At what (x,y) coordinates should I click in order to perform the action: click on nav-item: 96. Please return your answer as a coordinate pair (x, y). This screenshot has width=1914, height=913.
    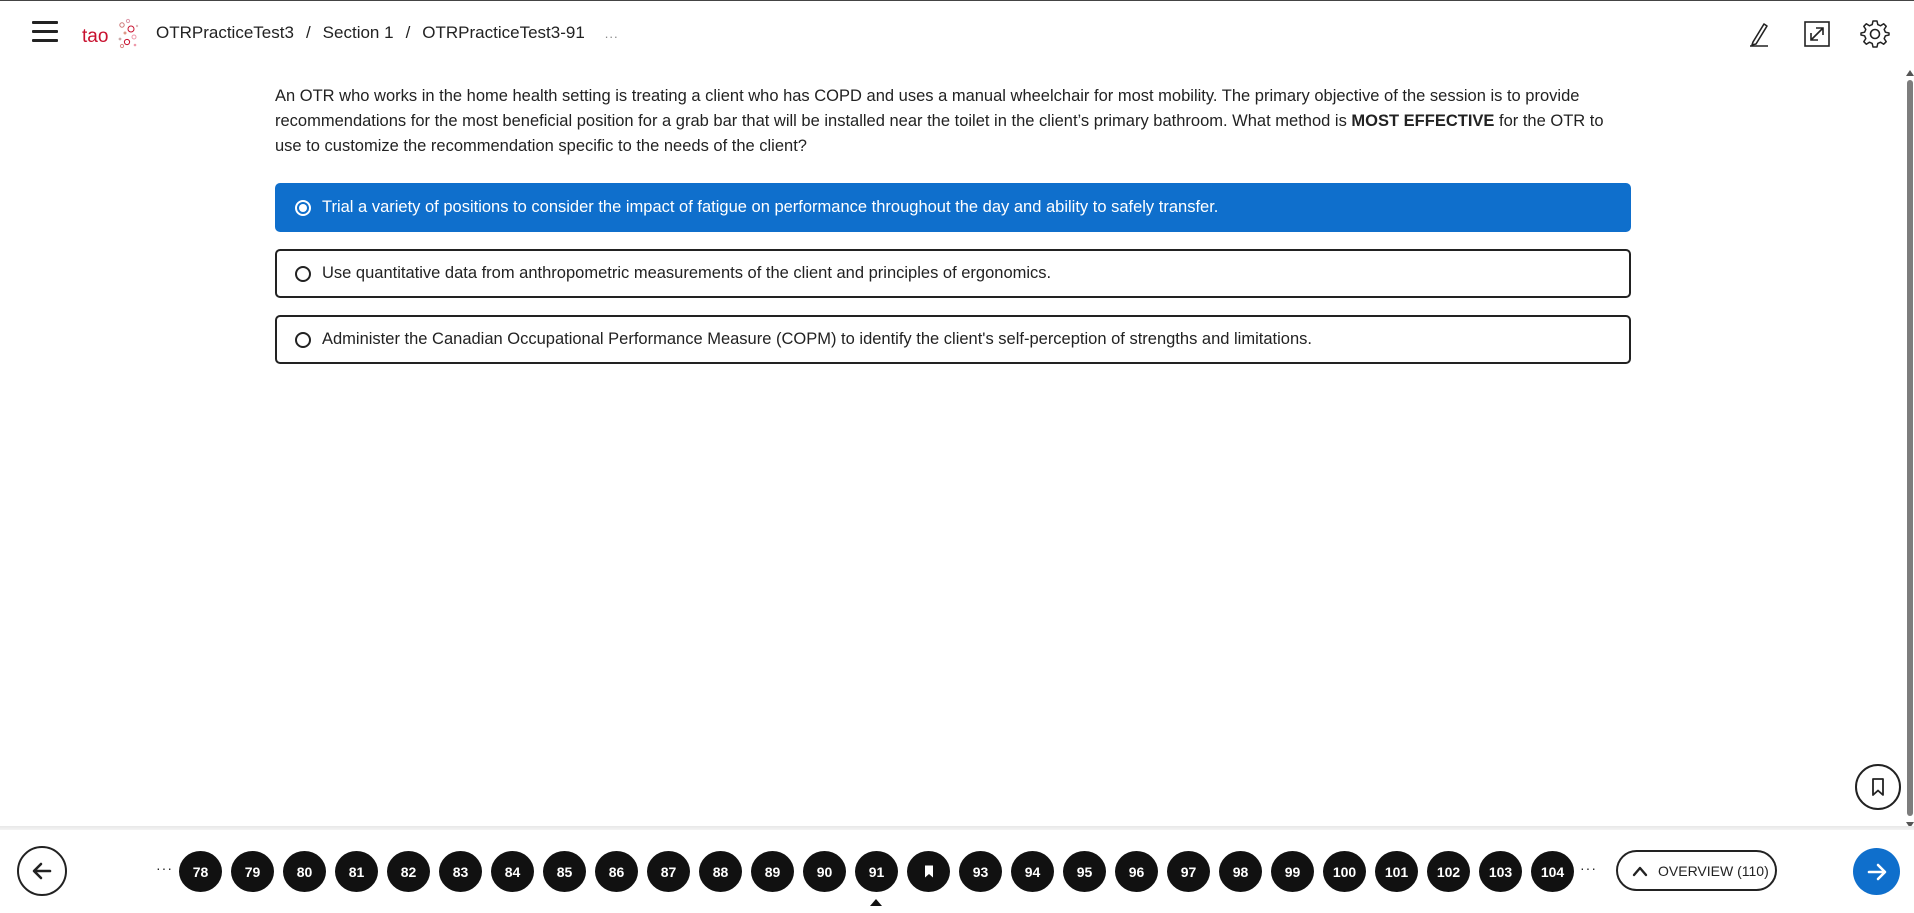
    Looking at the image, I should click on (1136, 871).